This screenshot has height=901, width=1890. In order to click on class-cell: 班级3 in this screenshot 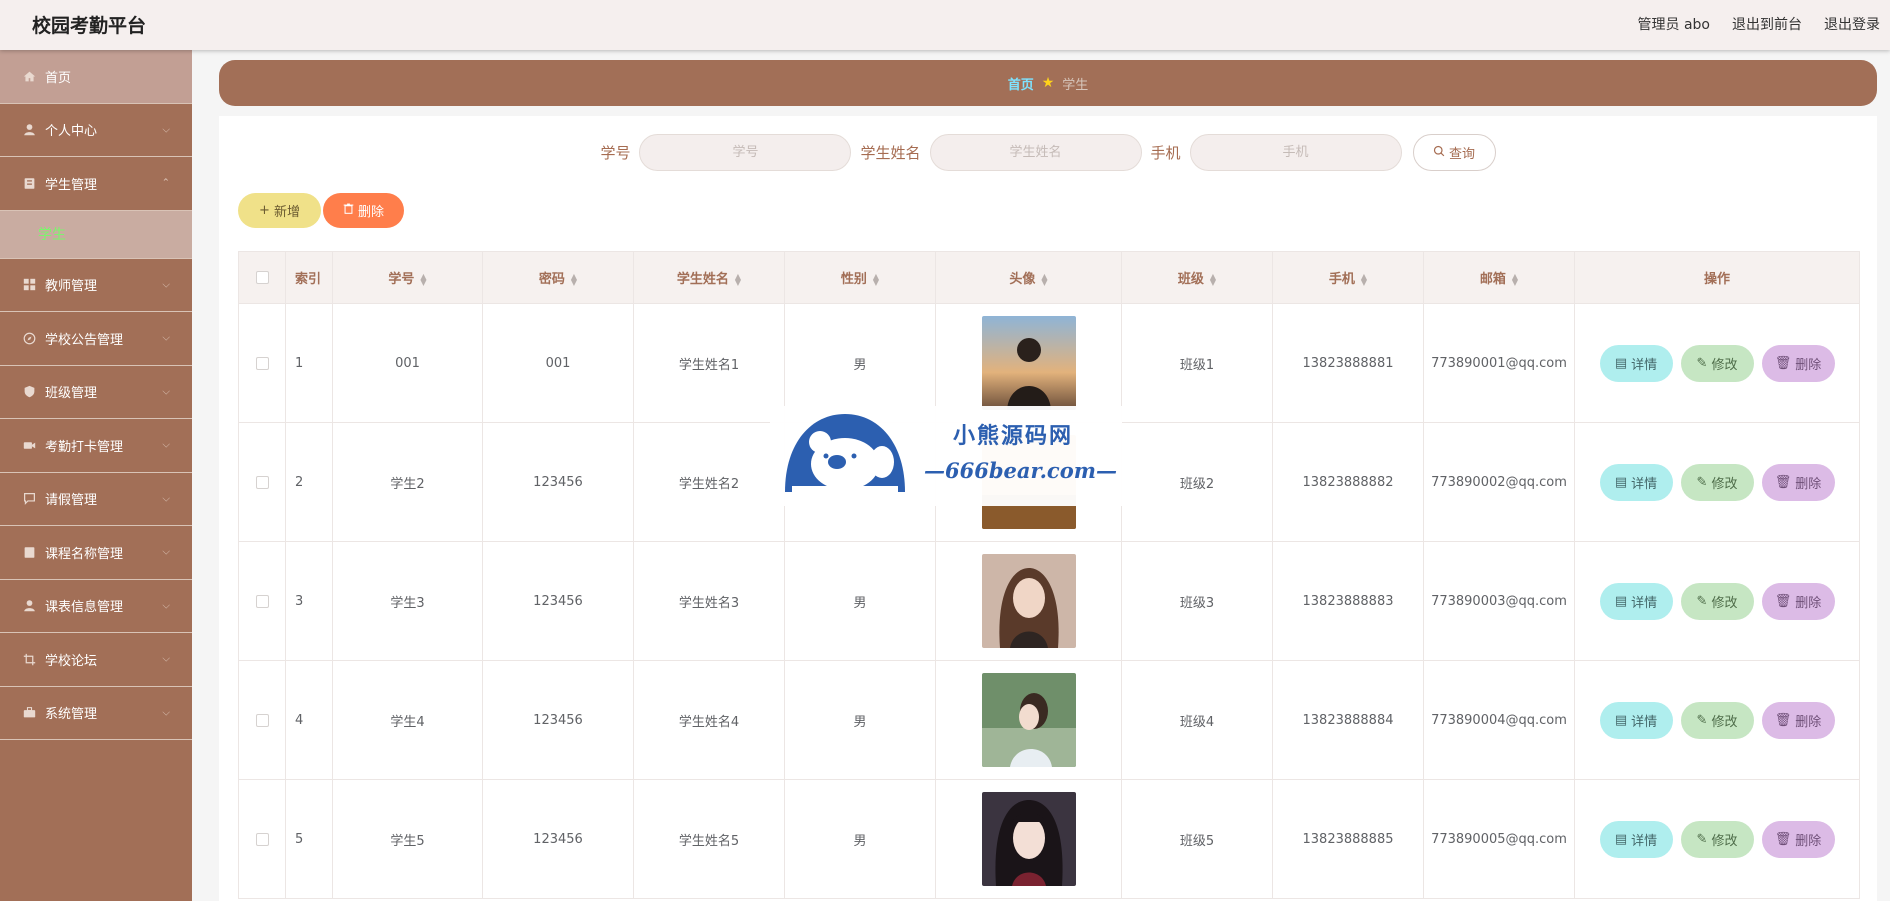, I will do `click(1197, 601)`.